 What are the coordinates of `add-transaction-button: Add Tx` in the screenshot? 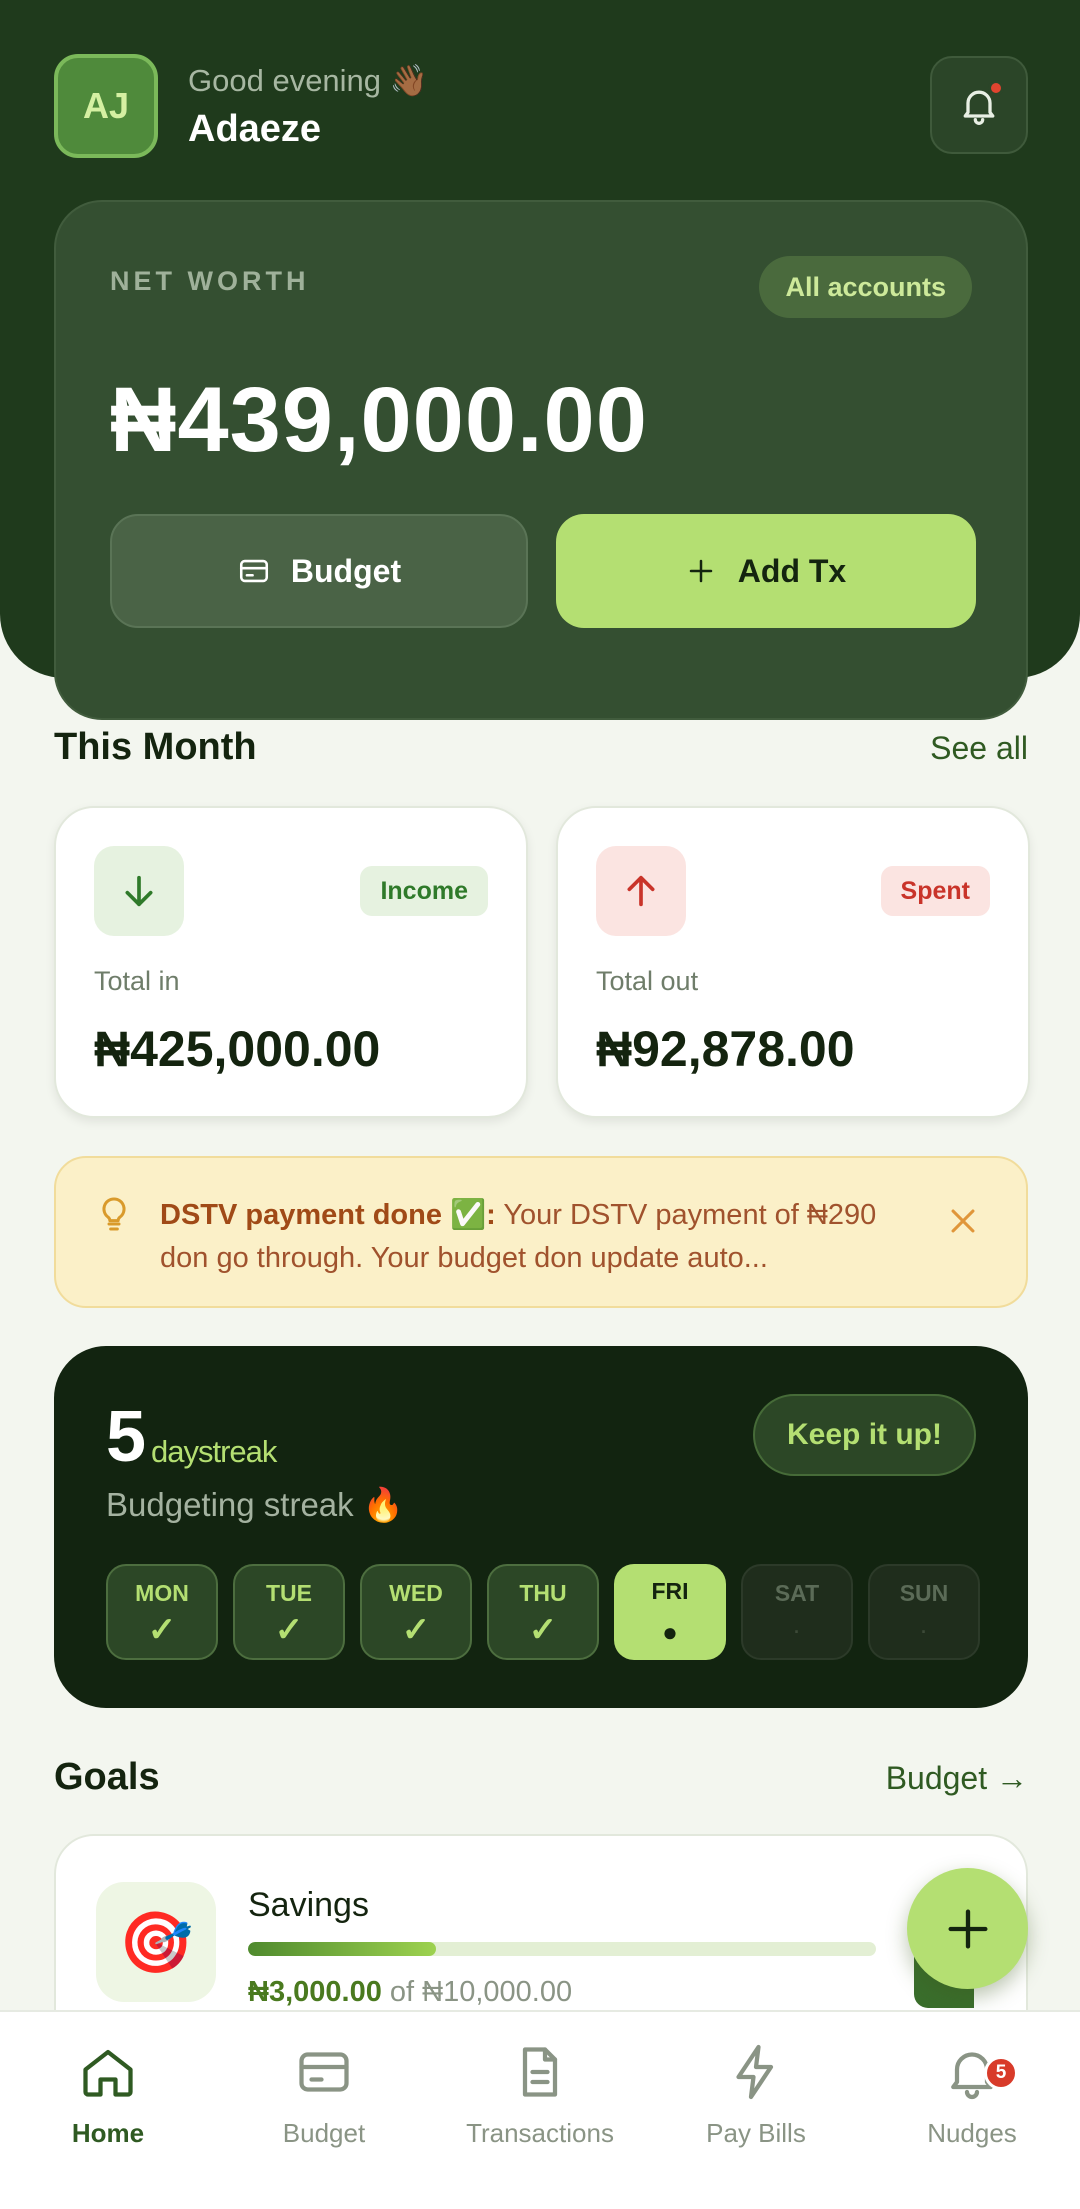 It's located at (766, 571).